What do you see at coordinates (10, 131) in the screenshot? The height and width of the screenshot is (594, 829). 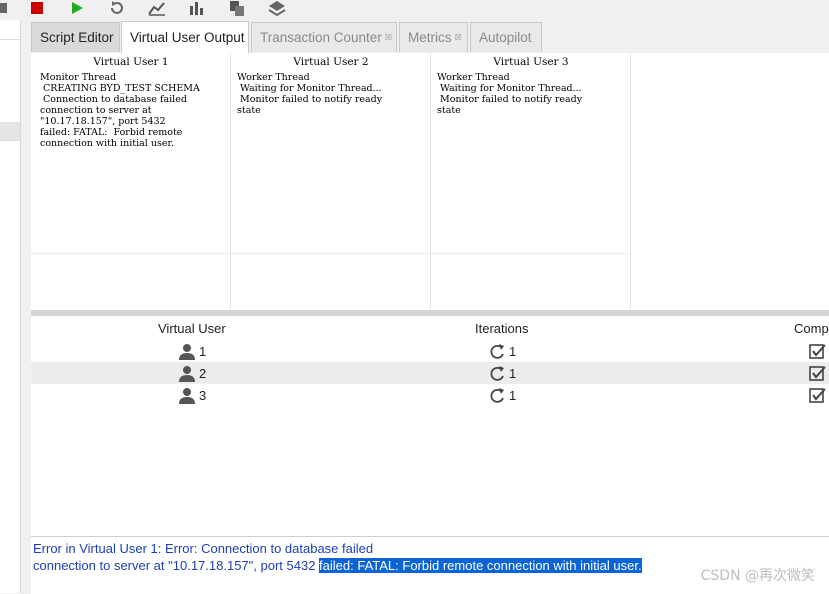 I see `left-panel-selected-row` at bounding box center [10, 131].